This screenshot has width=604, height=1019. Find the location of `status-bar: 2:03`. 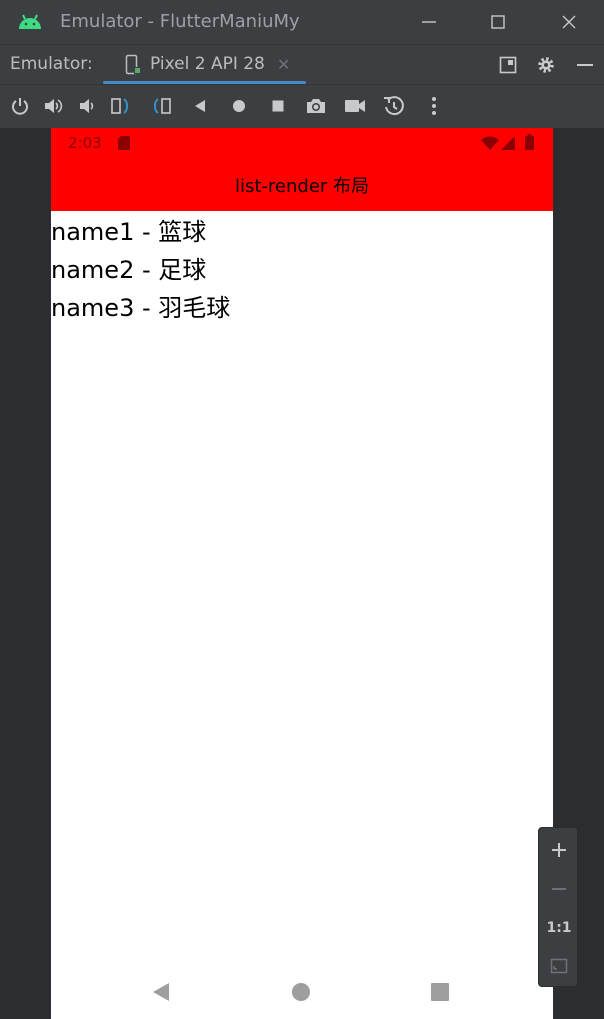

status-bar: 2:03 is located at coordinates (302, 143).